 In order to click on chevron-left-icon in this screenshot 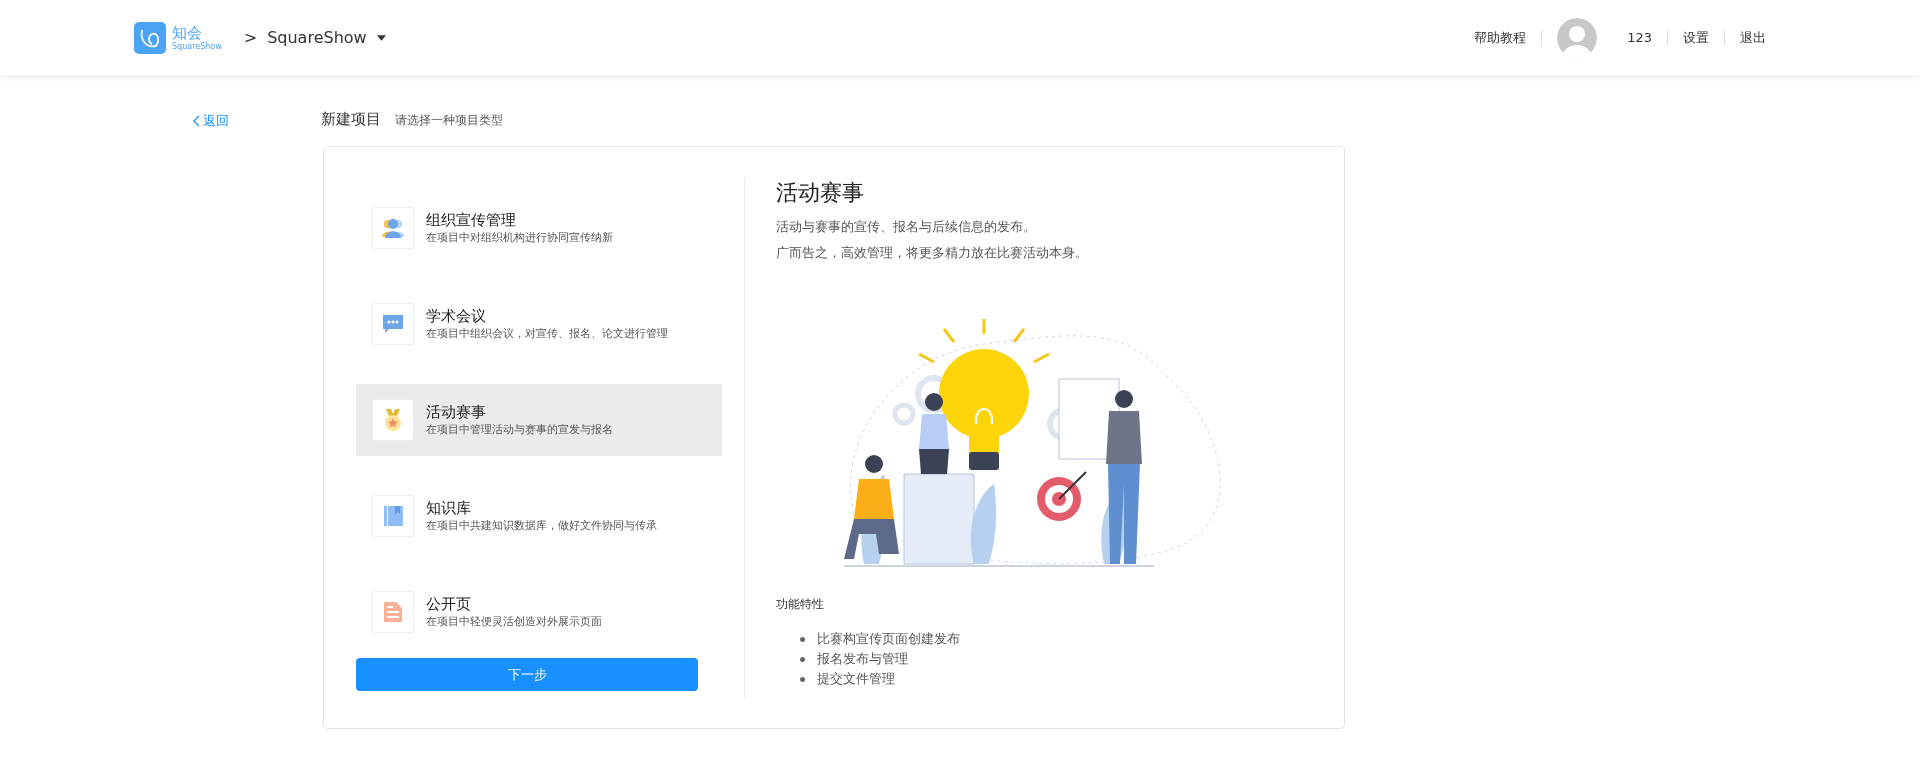, I will do `click(196, 121)`.